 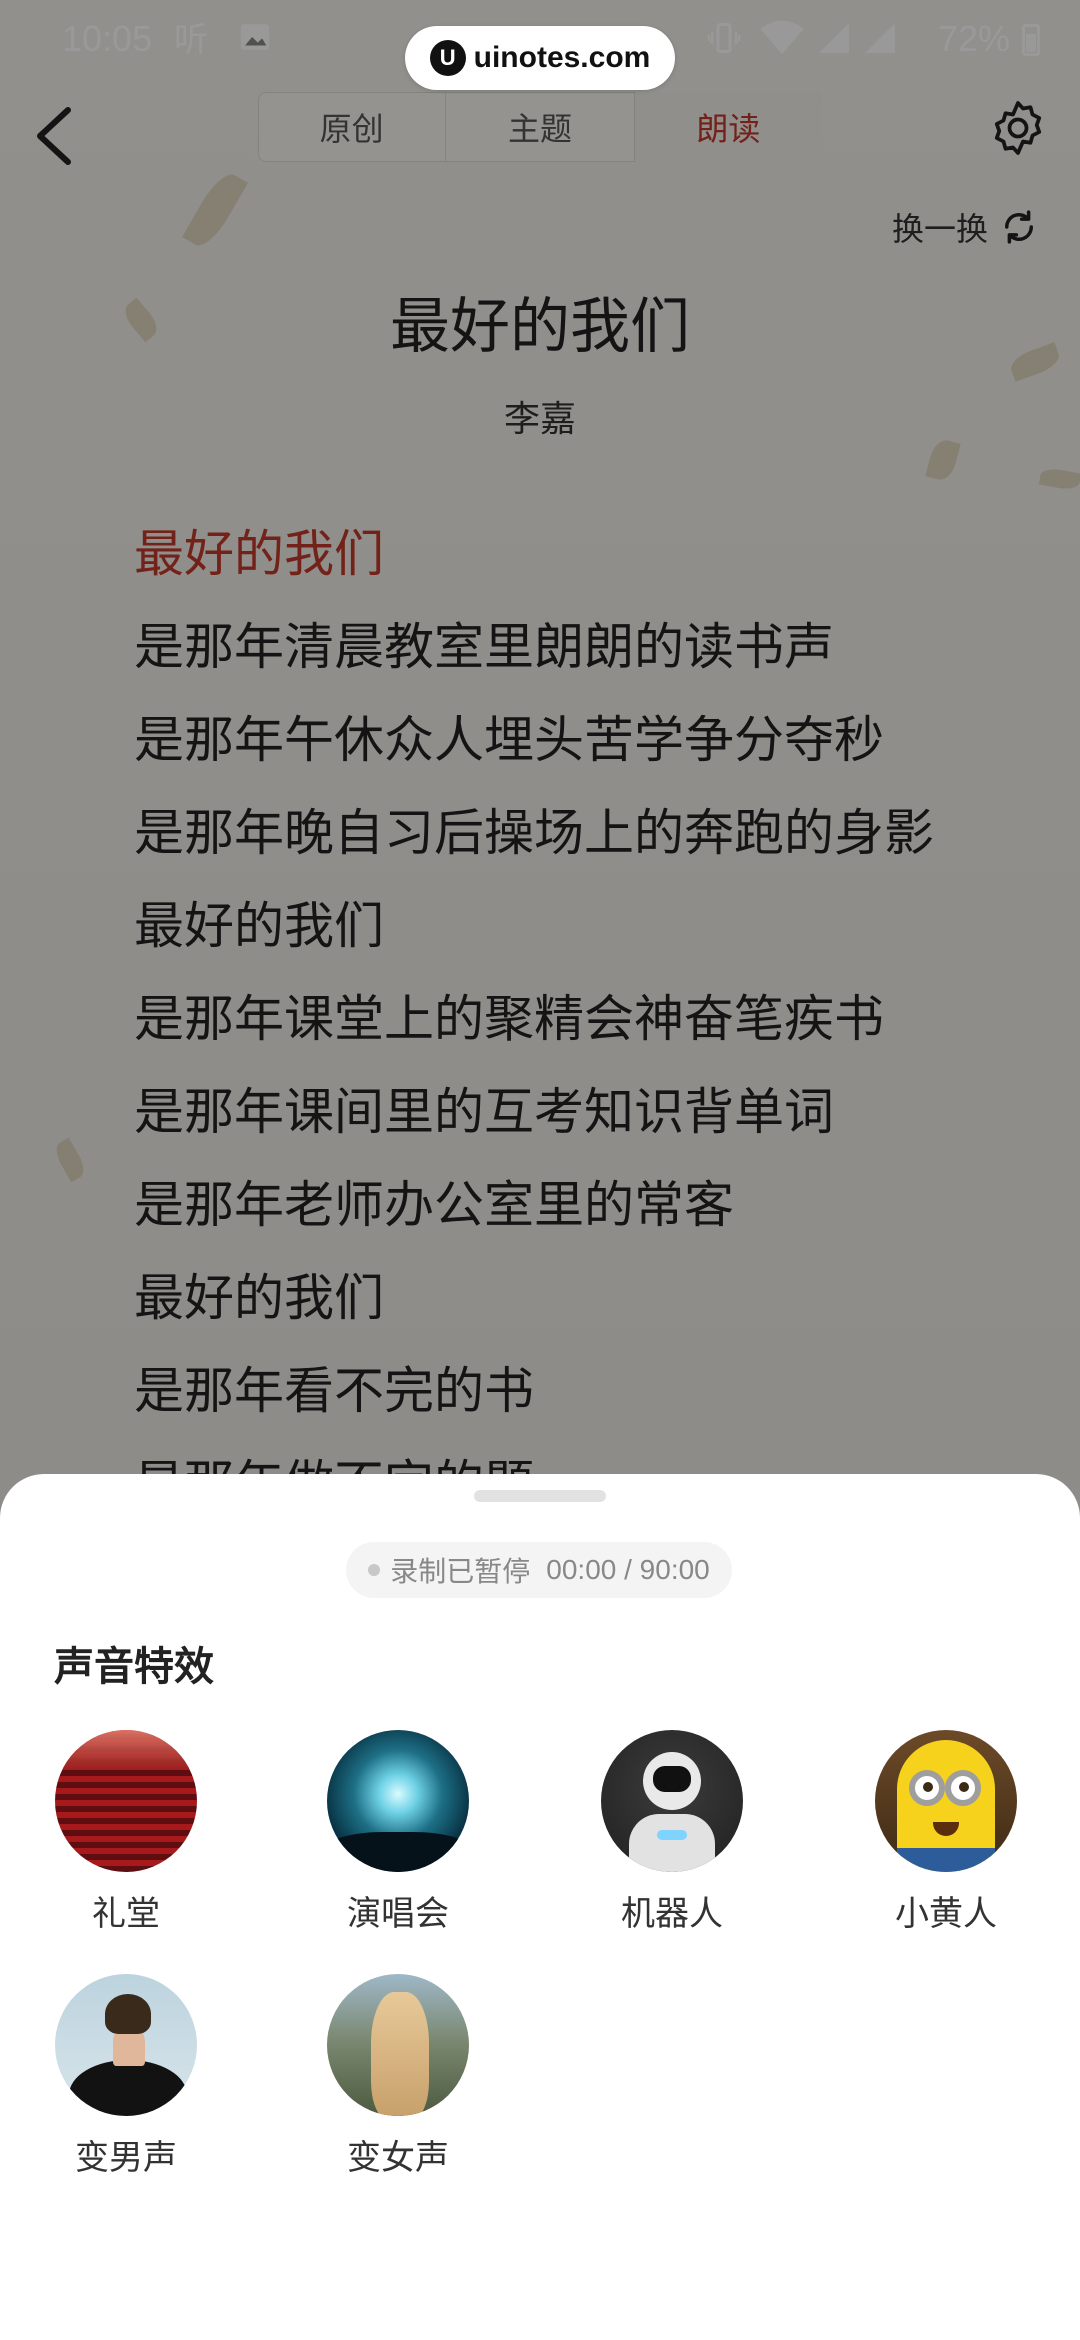 I want to click on effect-label: 演唱会, so click(x=398, y=1914).